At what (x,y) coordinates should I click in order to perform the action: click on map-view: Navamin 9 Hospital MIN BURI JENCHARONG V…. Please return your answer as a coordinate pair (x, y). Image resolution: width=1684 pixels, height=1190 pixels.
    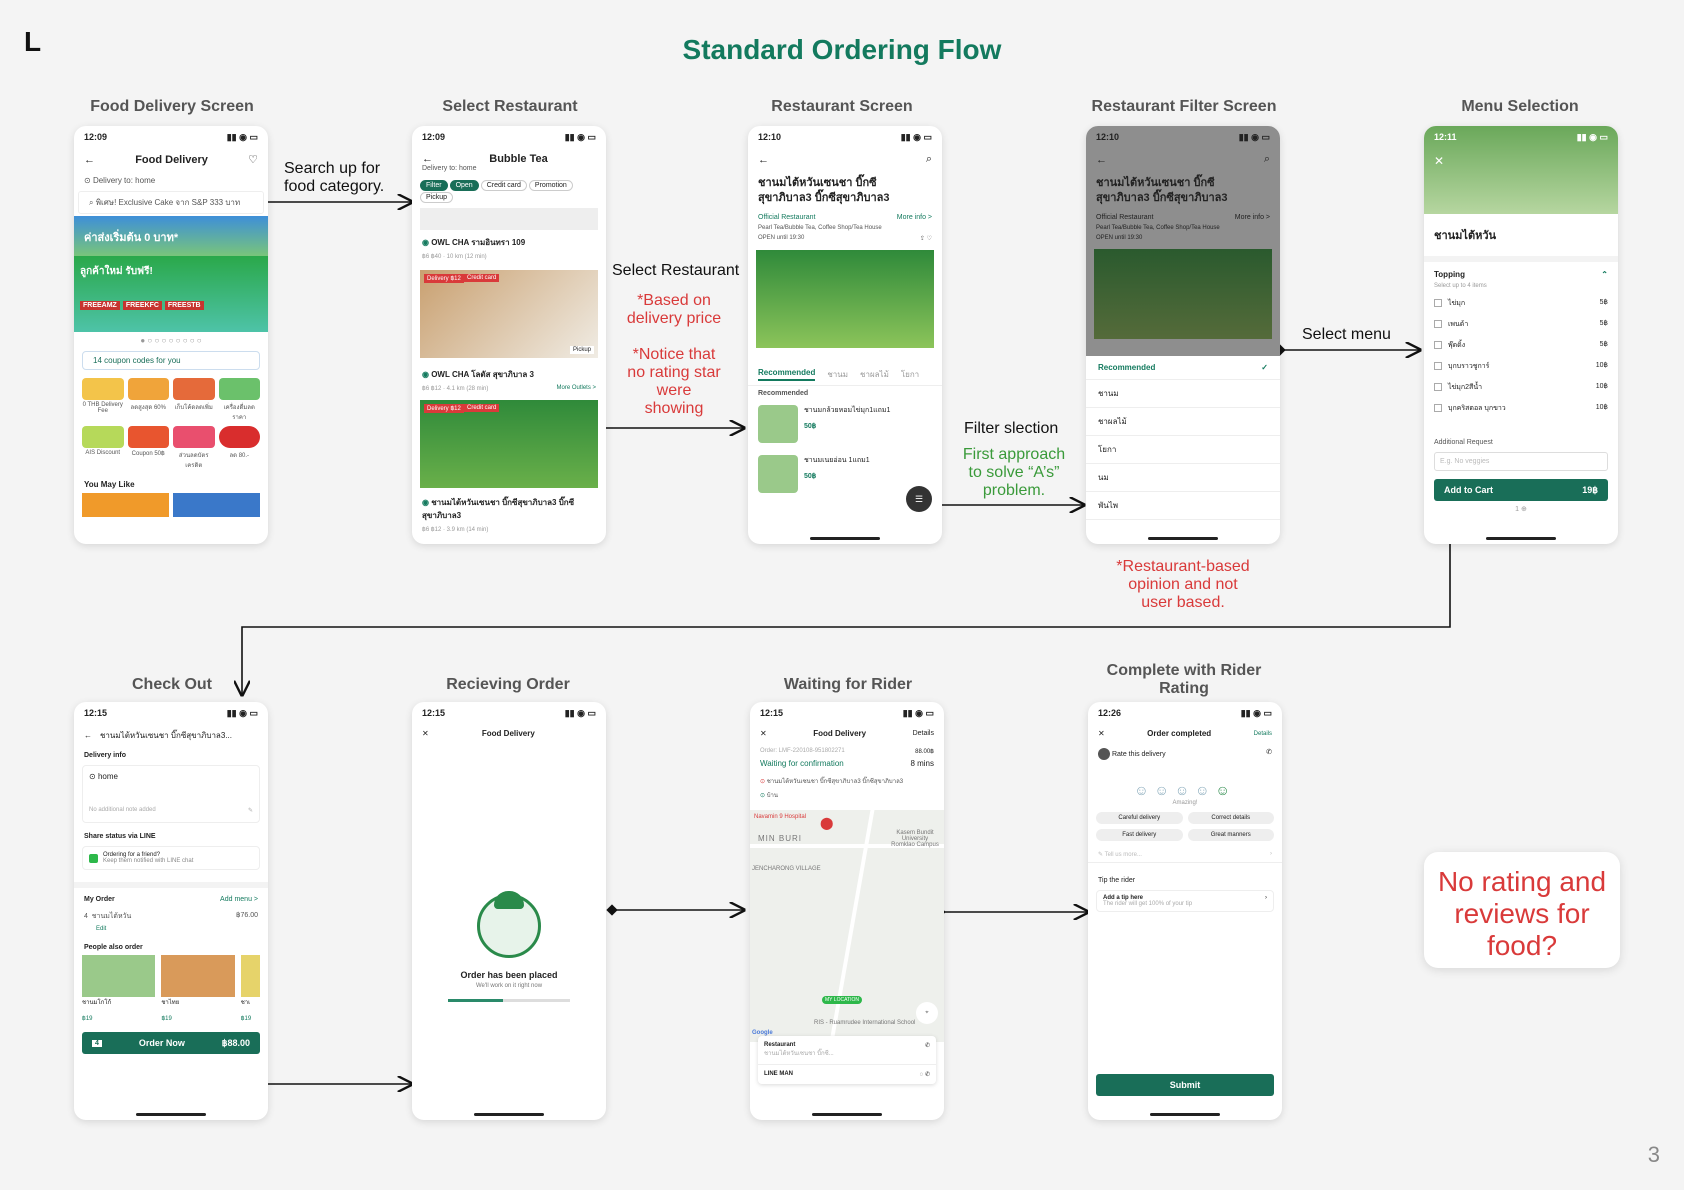
    Looking at the image, I should click on (847, 926).